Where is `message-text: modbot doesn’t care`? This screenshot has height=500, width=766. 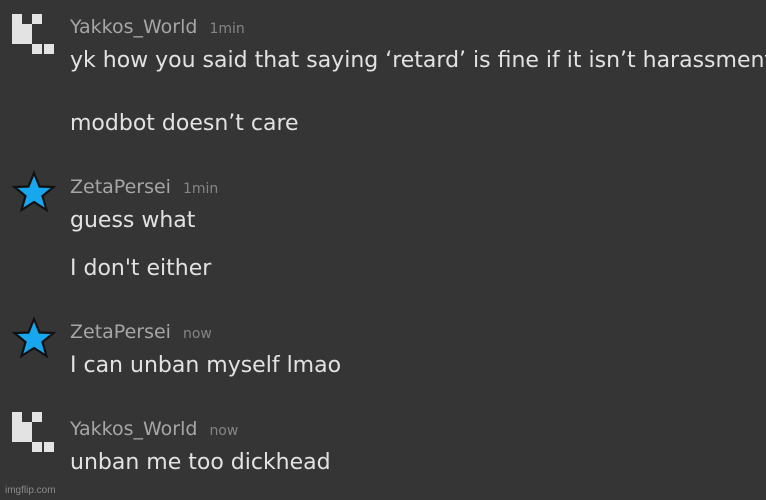 message-text: modbot doesn’t care is located at coordinates (184, 123).